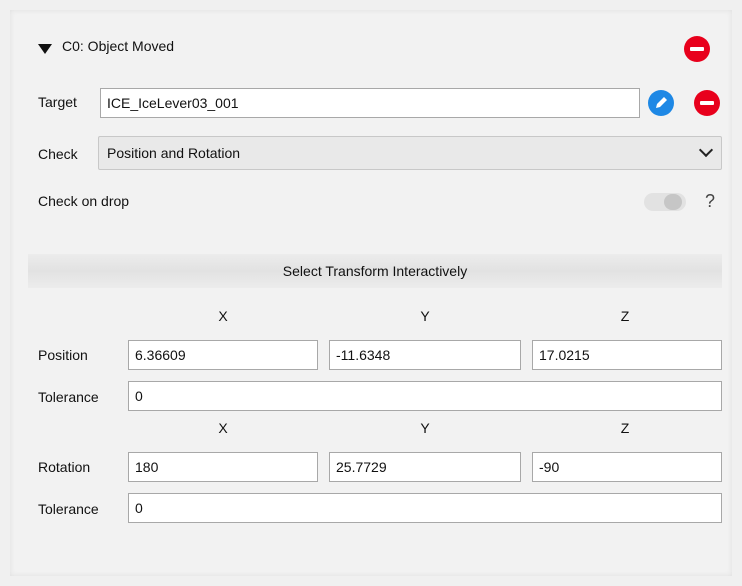  I want to click on position-tolerance-label: Tolerance, so click(68, 397).